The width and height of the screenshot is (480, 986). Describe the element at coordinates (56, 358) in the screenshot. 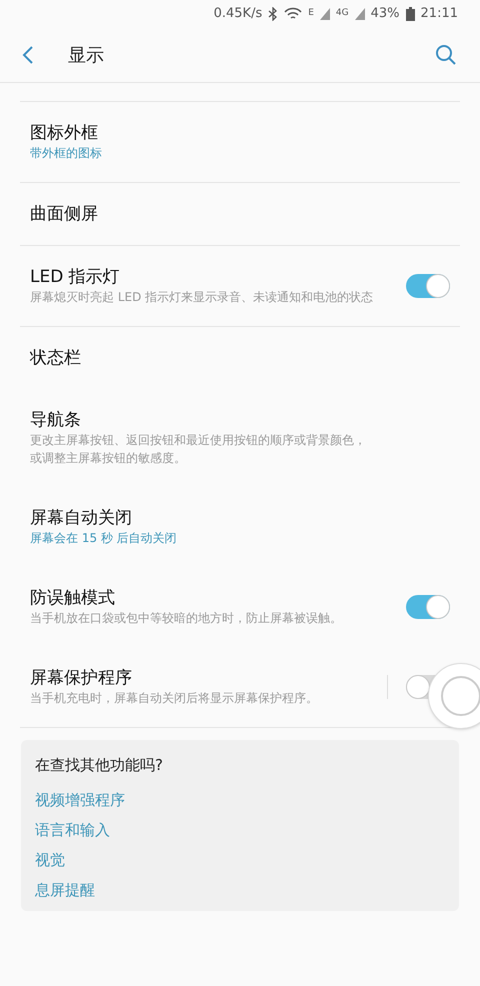

I see `setting-title: 状态栏` at that location.